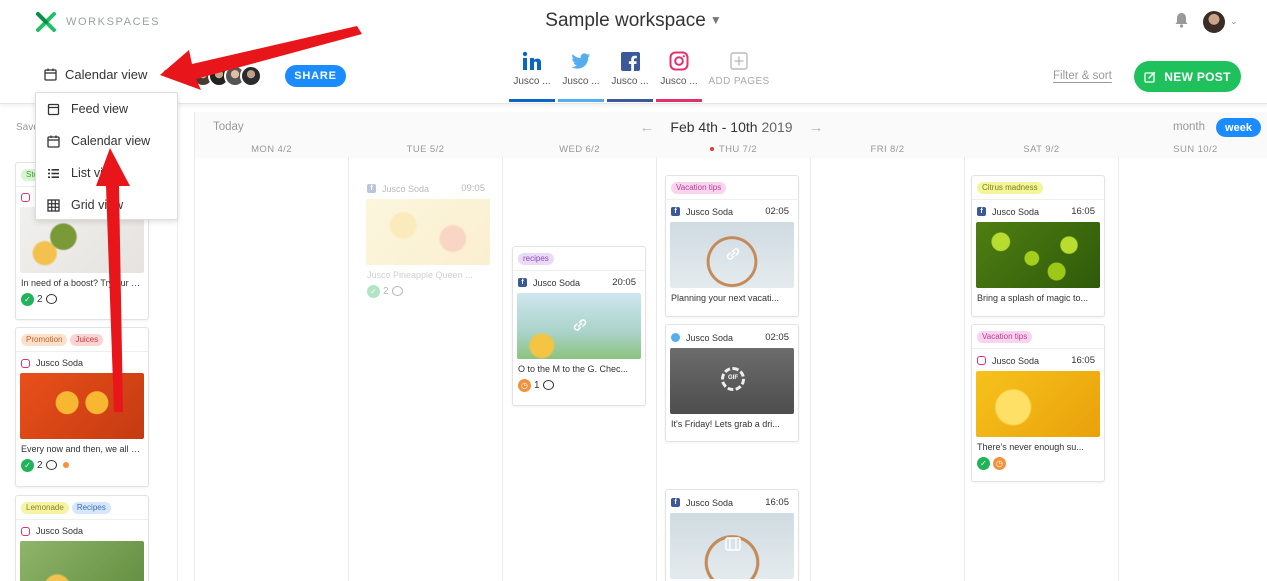 Image resolution: width=1267 pixels, height=581 pixels. I want to click on menu-item-feed-view: Feed view, so click(106, 109).